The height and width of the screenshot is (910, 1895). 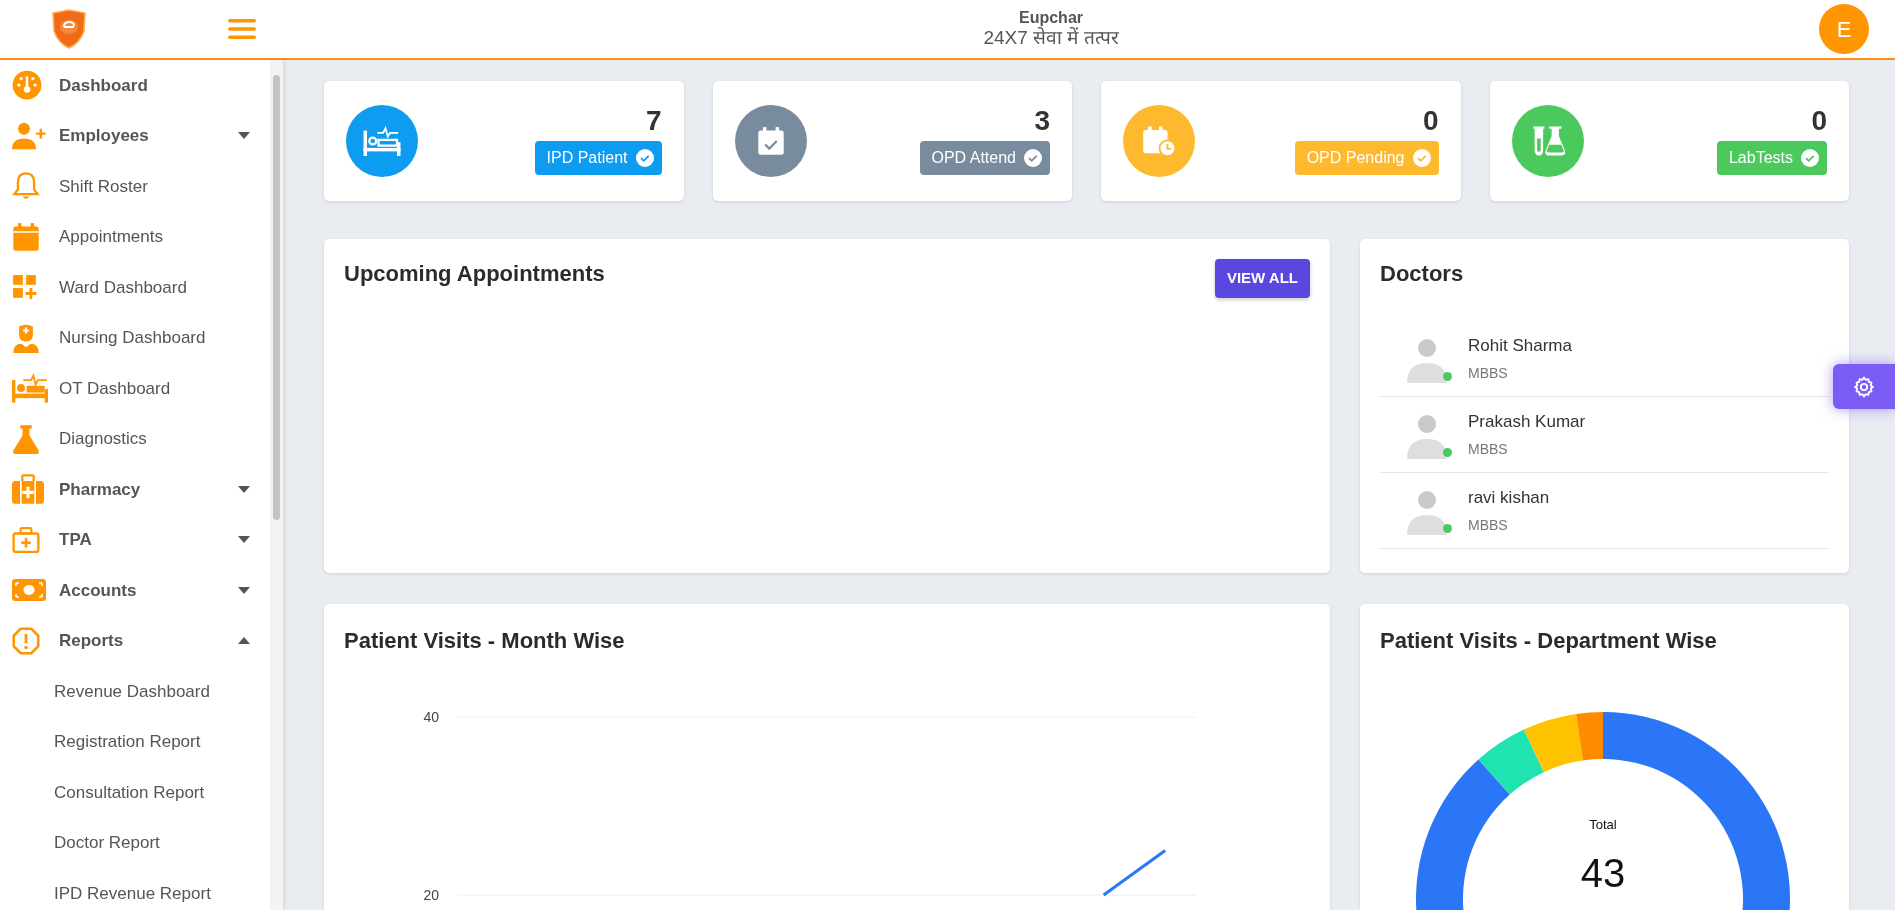 I want to click on stat-count: 3, so click(x=1042, y=121).